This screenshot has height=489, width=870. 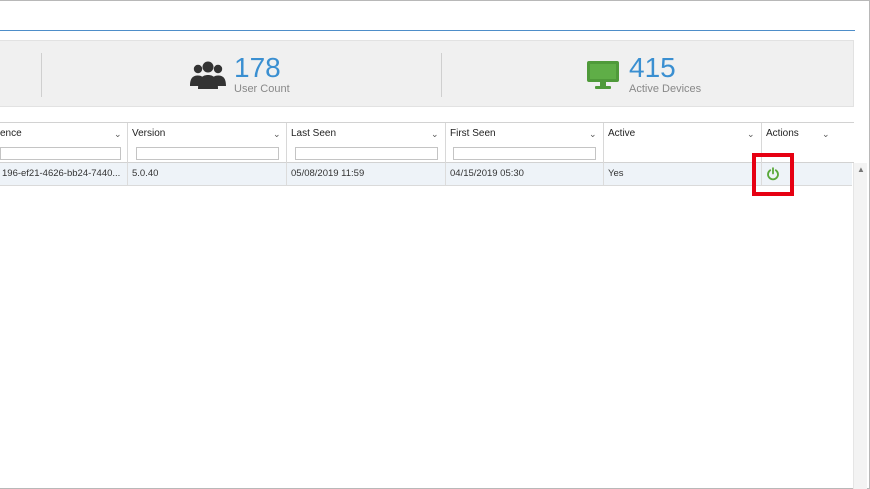 What do you see at coordinates (11, 133) in the screenshot?
I see `column-title: ence` at bounding box center [11, 133].